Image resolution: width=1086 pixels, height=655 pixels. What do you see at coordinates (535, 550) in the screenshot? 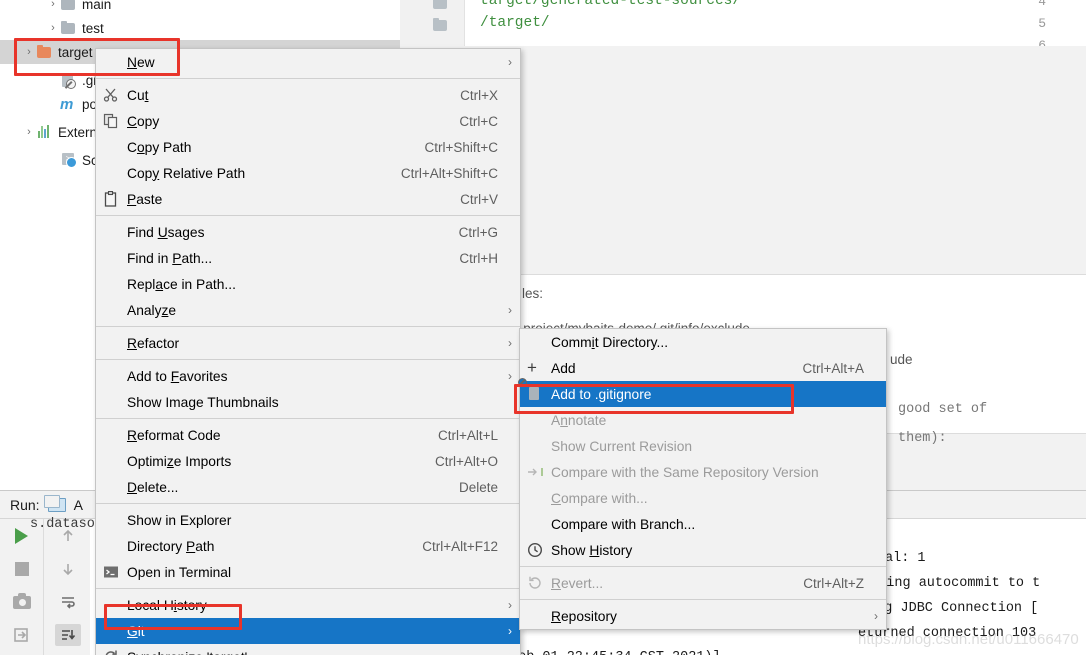
I see `clock-icon` at bounding box center [535, 550].